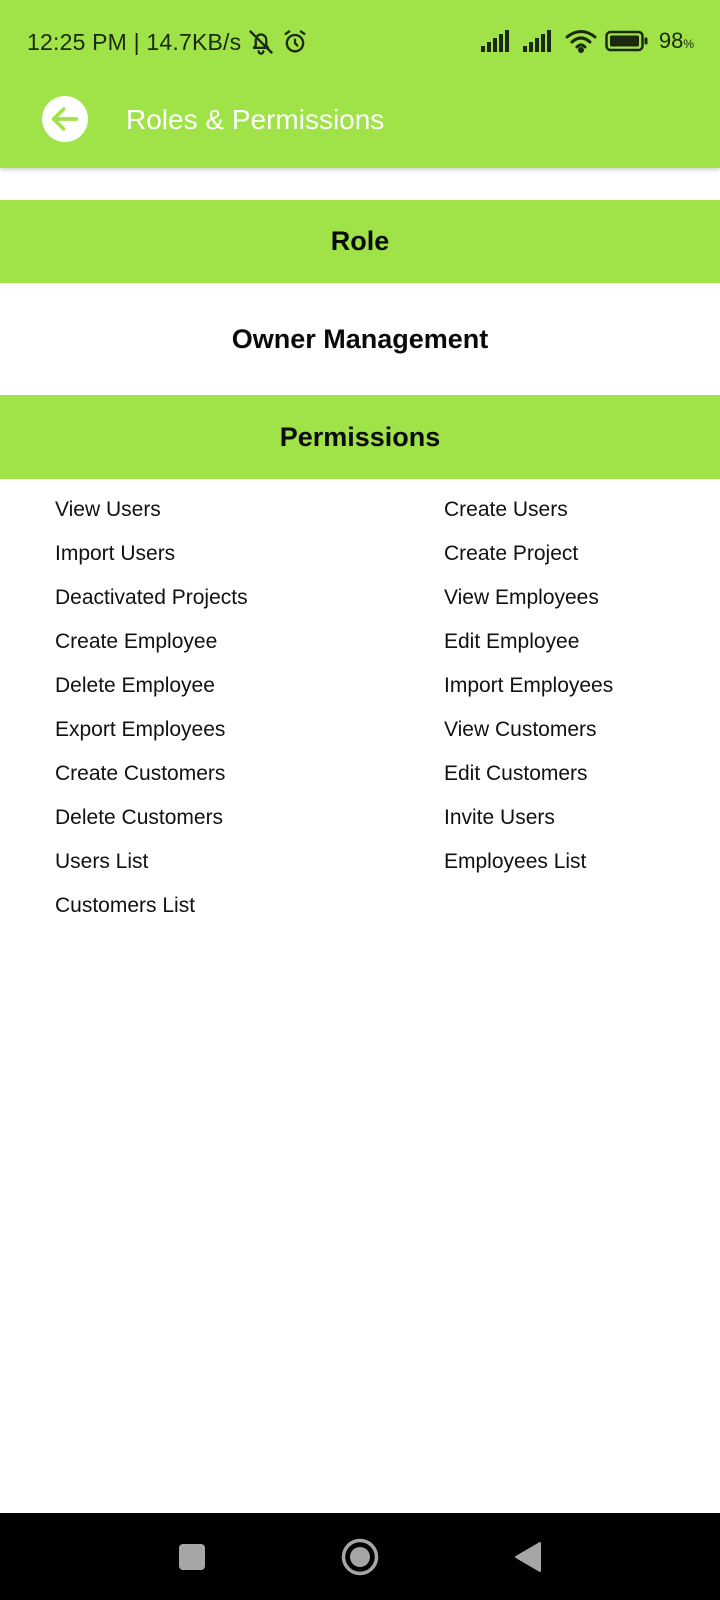 The image size is (720, 1600). Describe the element at coordinates (261, 42) in the screenshot. I see `bell-off-icon` at that location.